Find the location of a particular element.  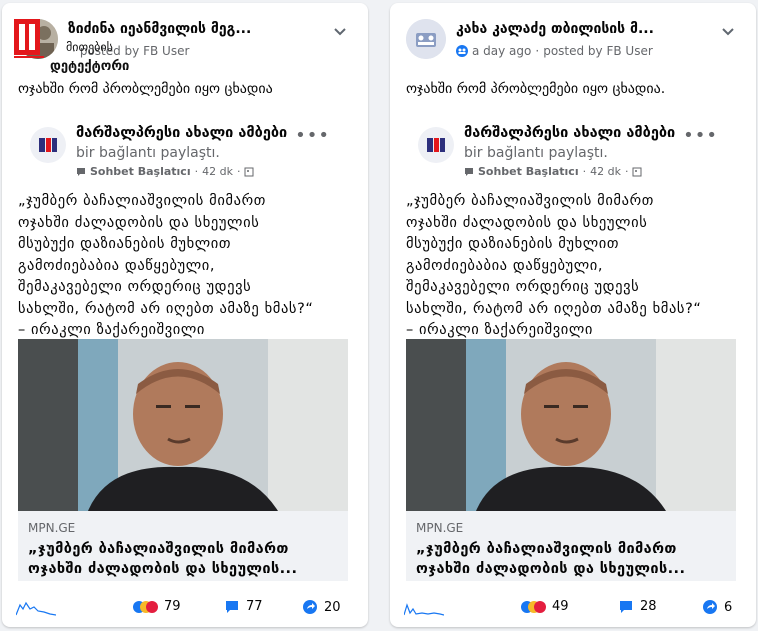

group-avatar-icon is located at coordinates (426, 39).